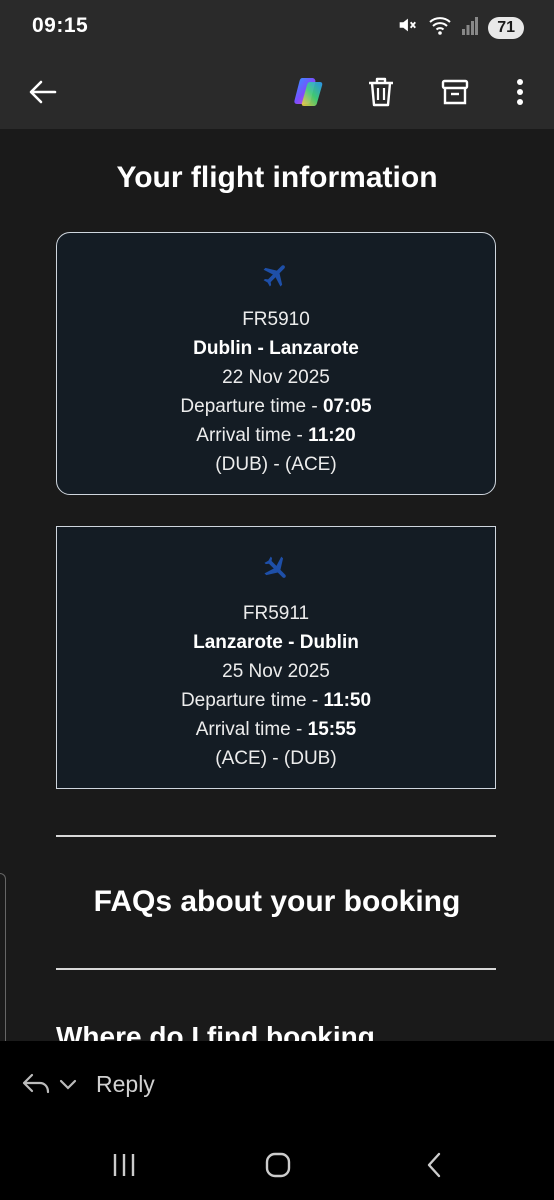 The height and width of the screenshot is (1200, 554). I want to click on arrow-left-icon, so click(43, 92).